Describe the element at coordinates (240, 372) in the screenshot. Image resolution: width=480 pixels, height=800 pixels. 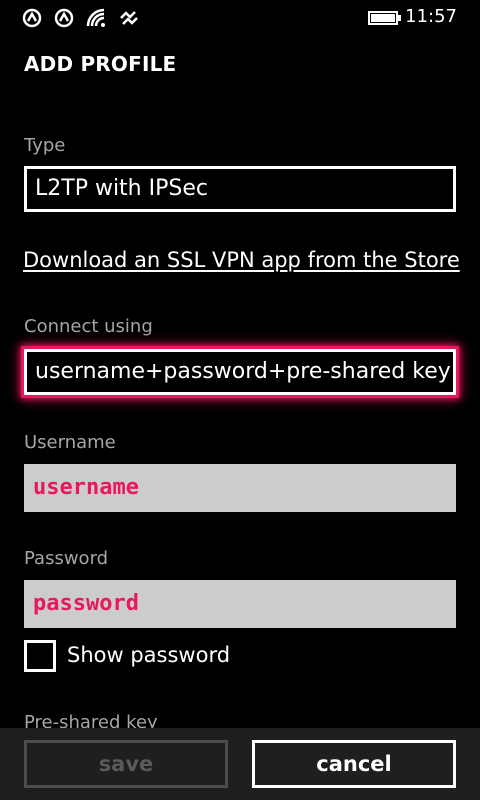
I see `connect-using-picker: username+password+pre-shared key` at that location.